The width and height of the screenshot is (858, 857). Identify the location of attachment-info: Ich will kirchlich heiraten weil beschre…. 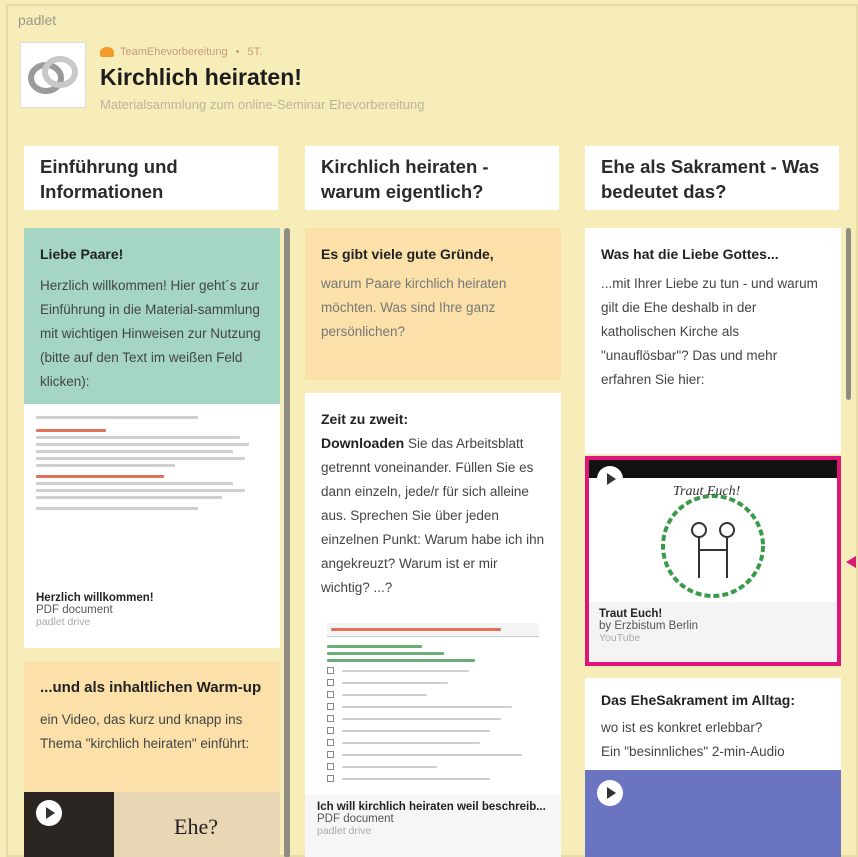
(433, 826).